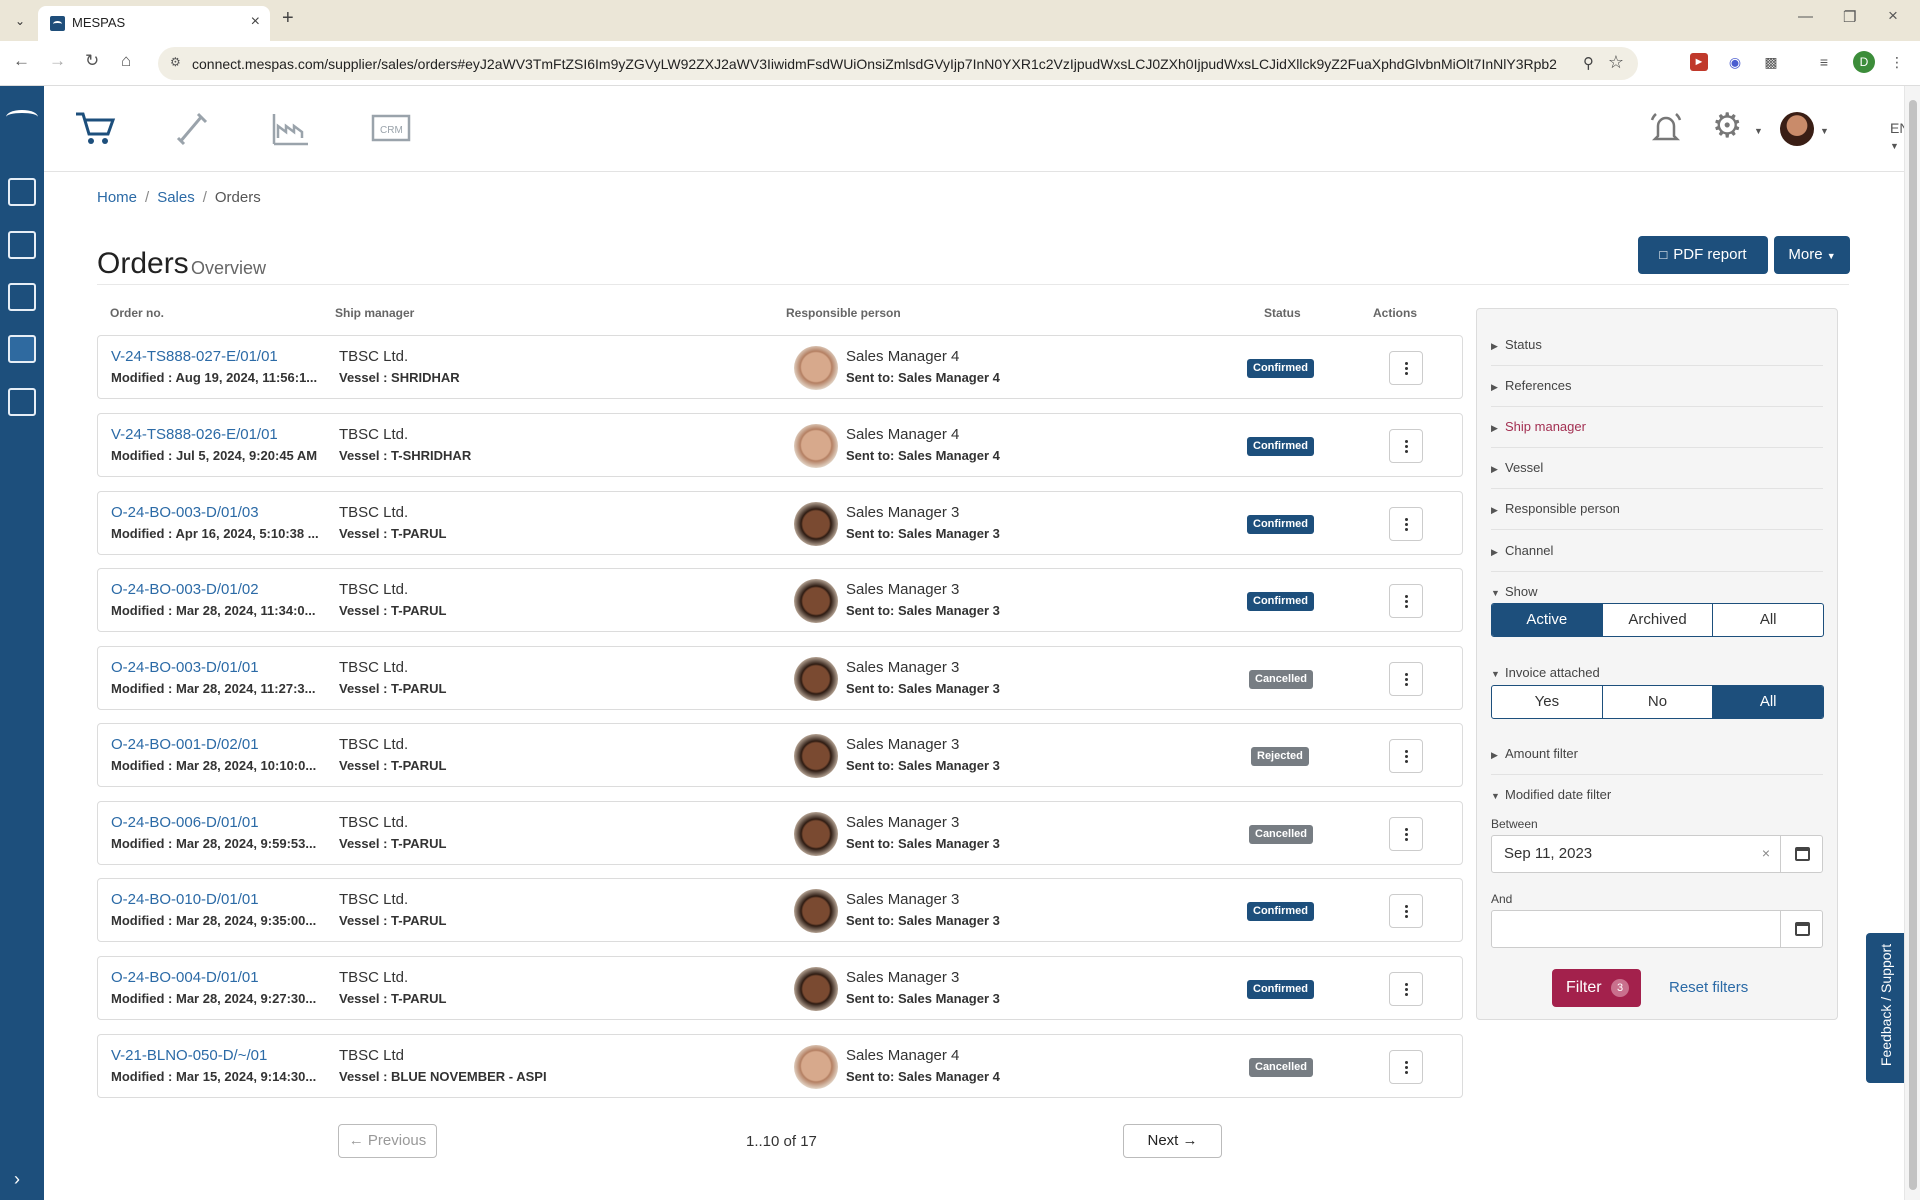 This screenshot has height=1200, width=1920. Describe the element at coordinates (1703, 255) in the screenshot. I see `pdf-report-button: □ PDF report` at that location.